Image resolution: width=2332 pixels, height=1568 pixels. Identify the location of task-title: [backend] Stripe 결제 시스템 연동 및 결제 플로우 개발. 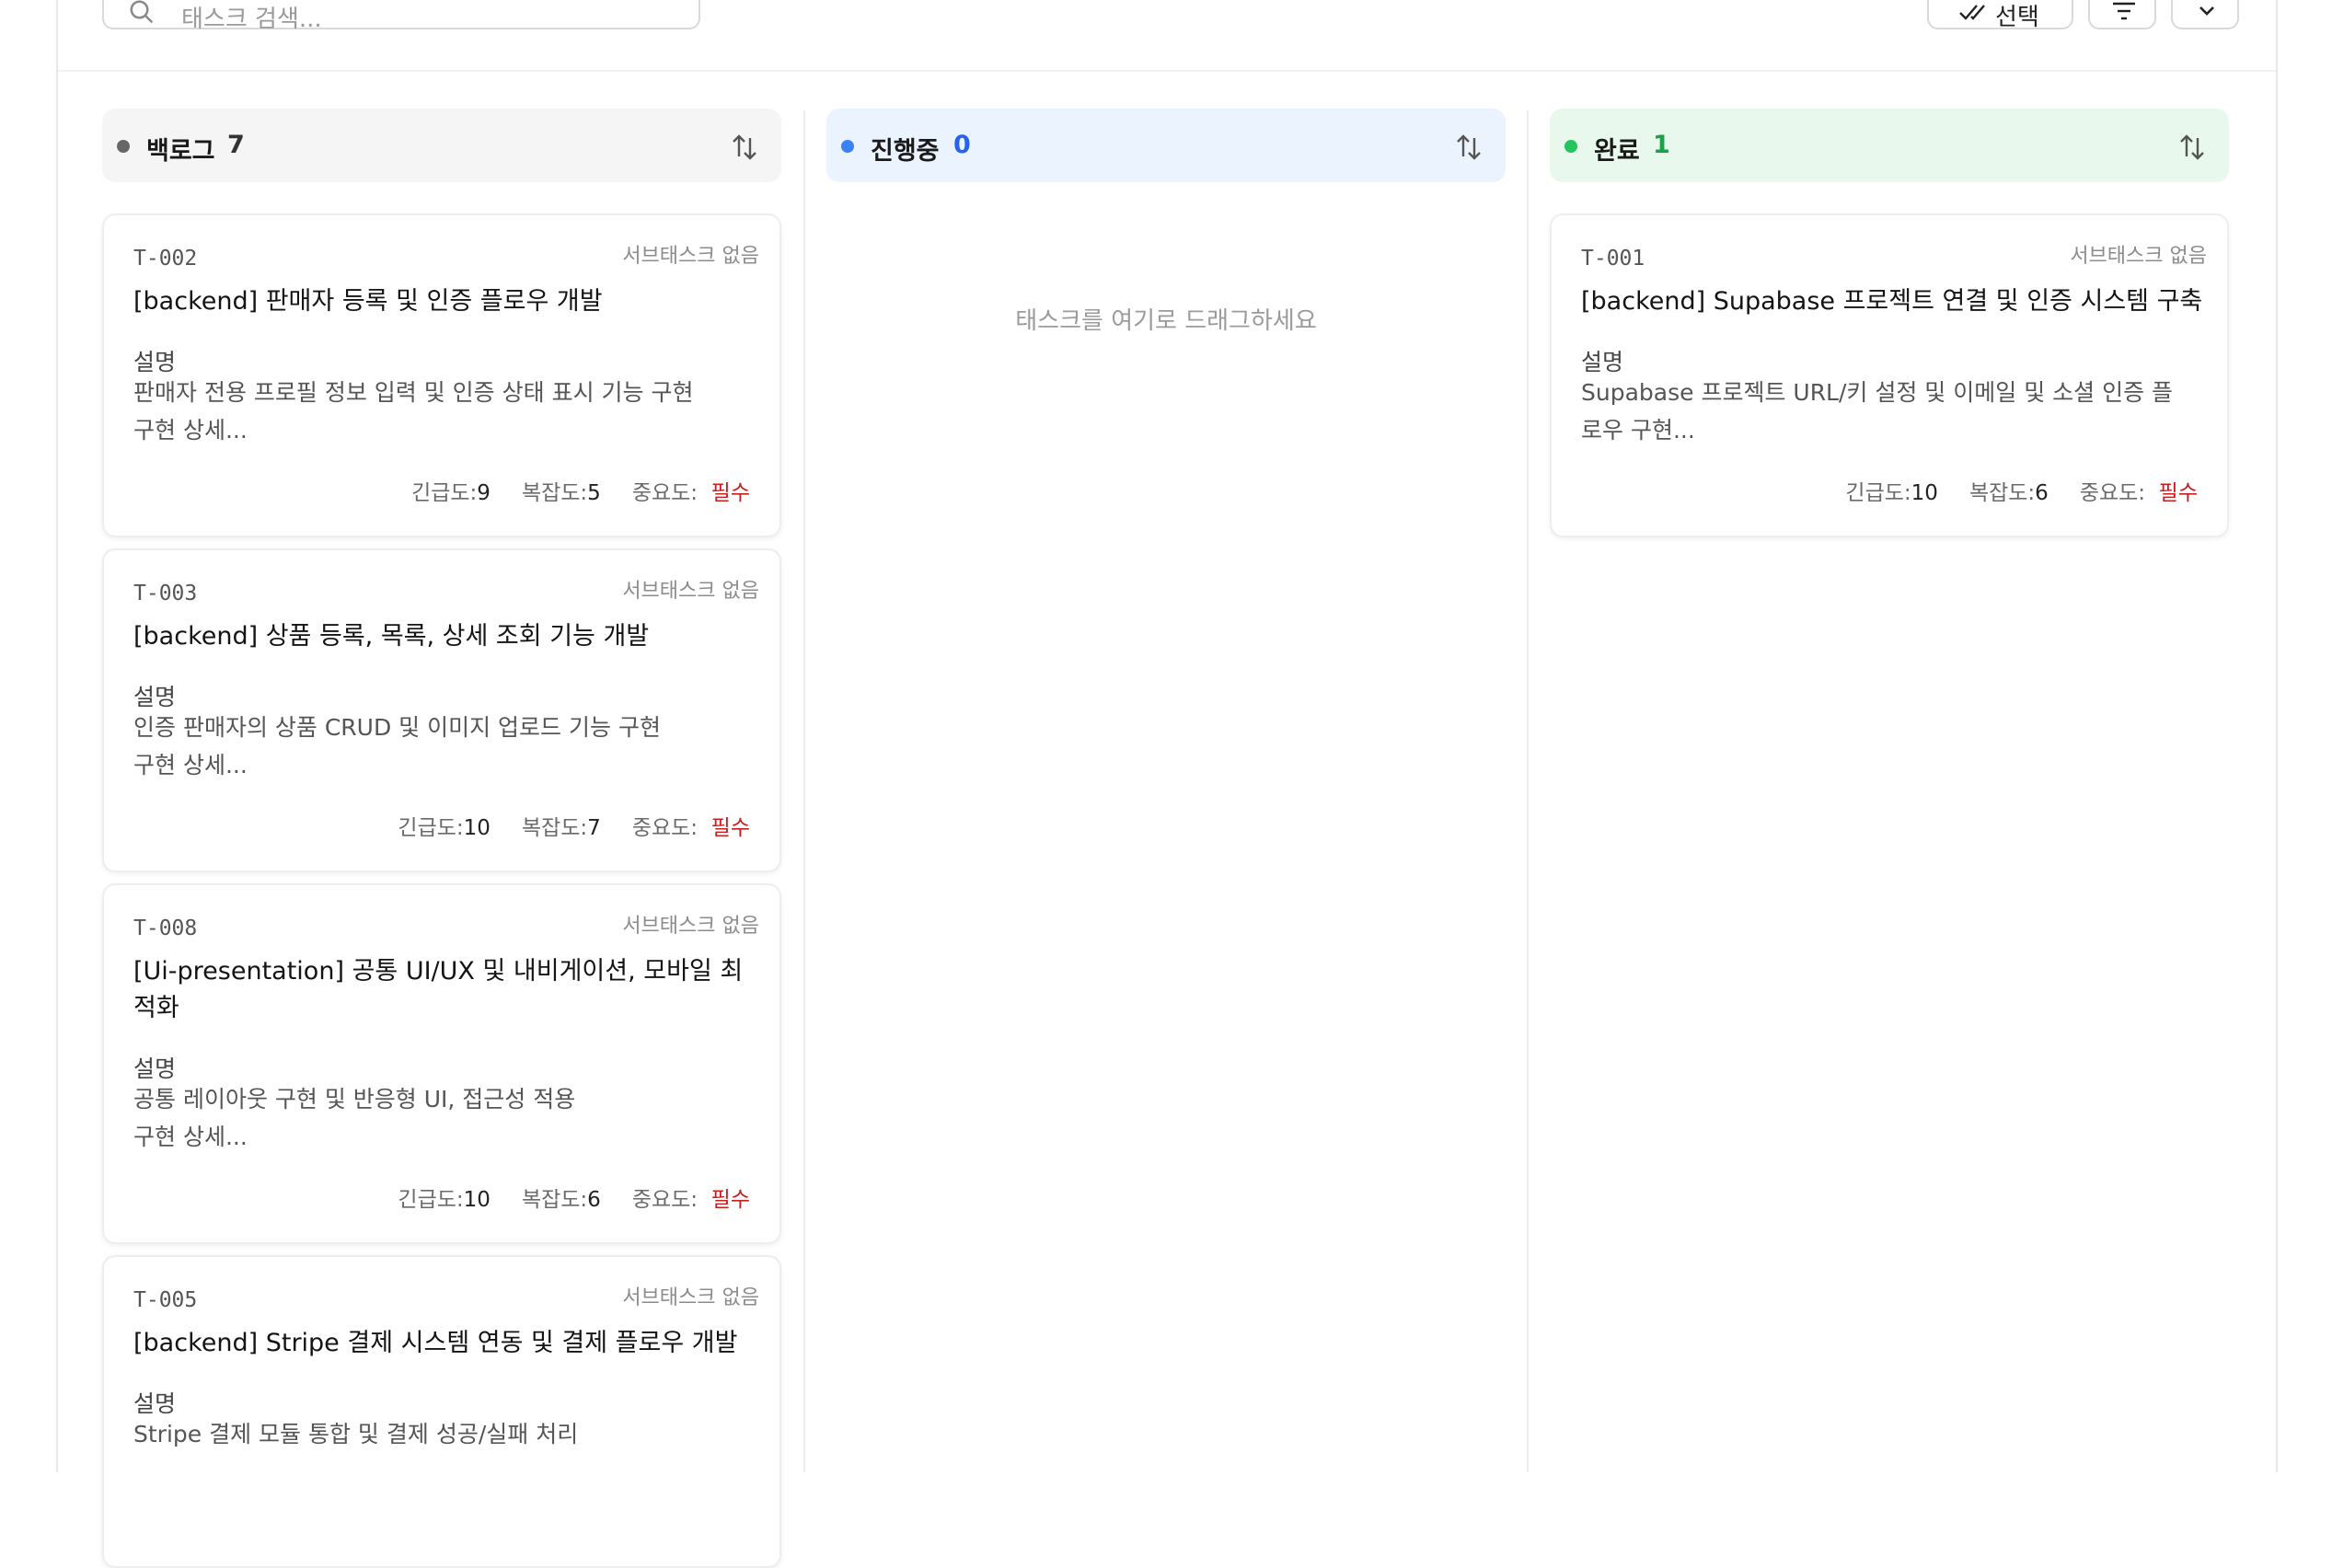
(435, 1343).